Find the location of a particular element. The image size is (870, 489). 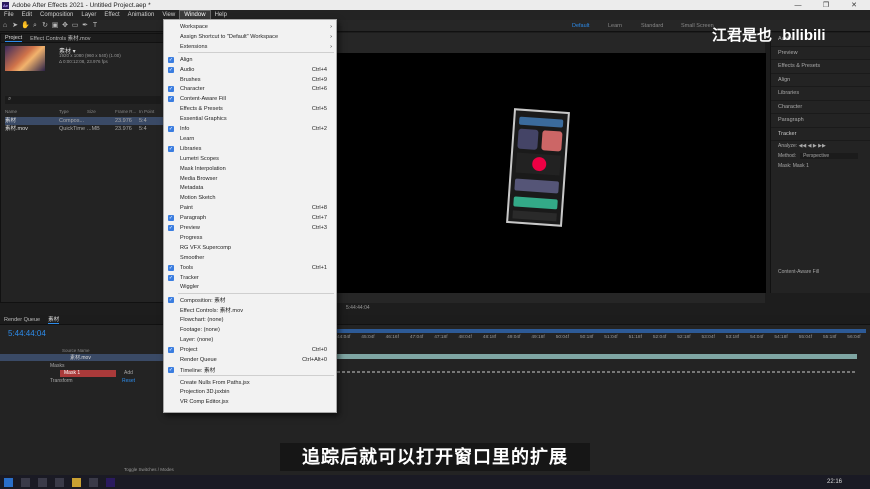

tab-render-queue: Render Queue is located at coordinates (22, 320).